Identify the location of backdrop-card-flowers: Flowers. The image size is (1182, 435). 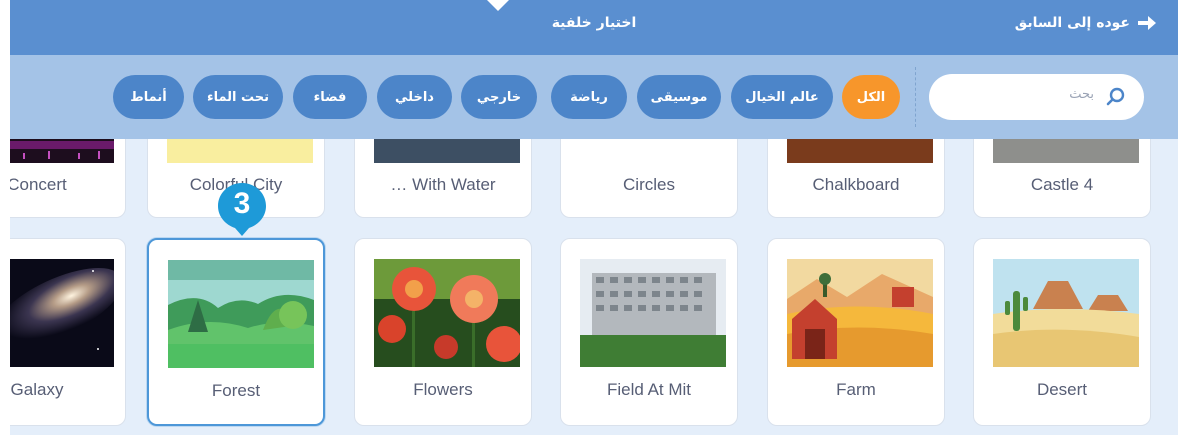
(443, 332).